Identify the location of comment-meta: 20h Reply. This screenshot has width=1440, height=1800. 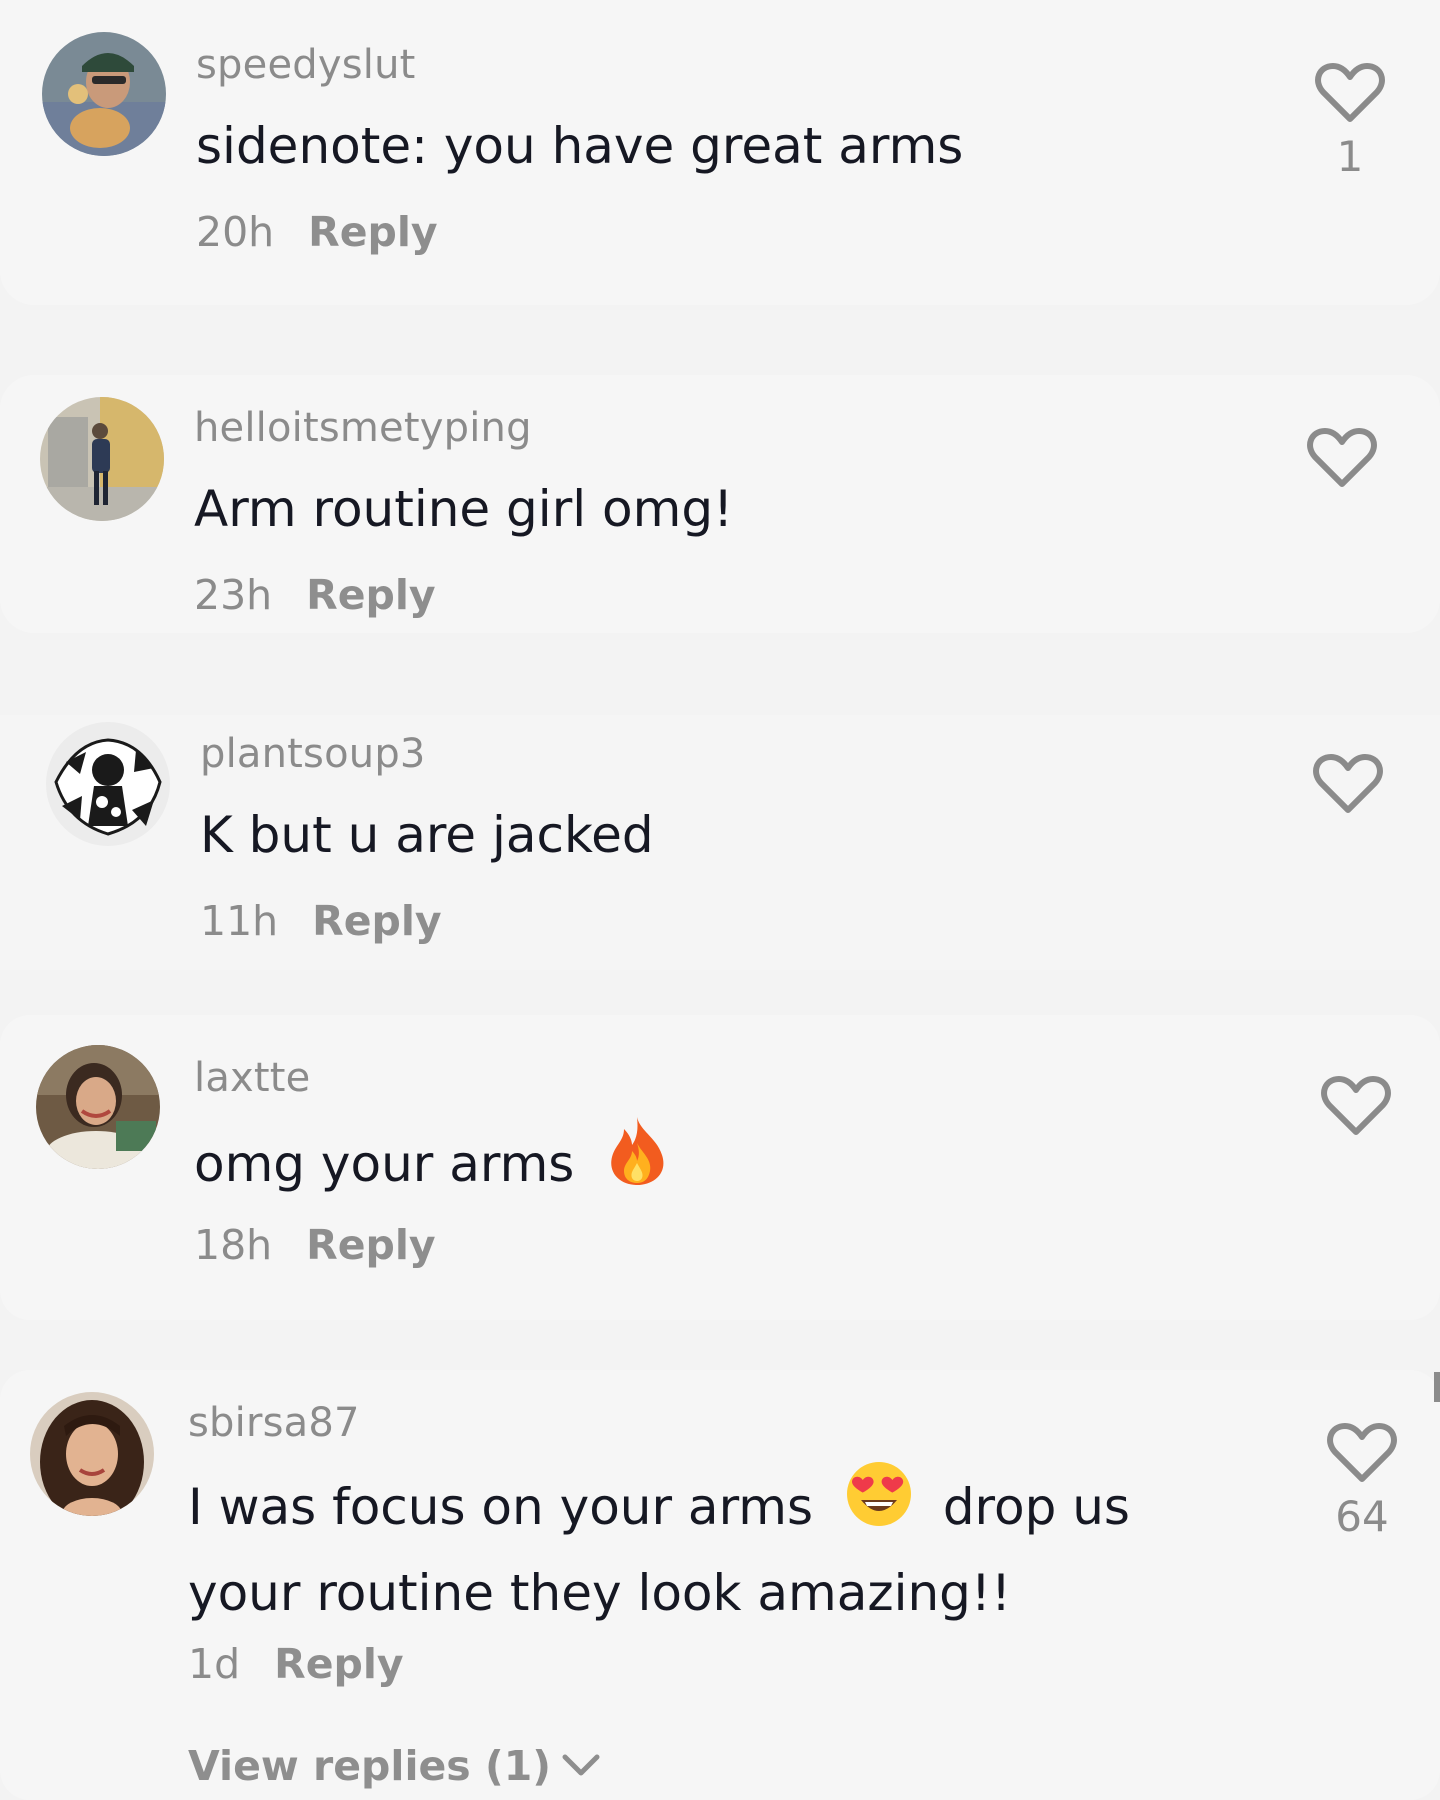
(317, 232).